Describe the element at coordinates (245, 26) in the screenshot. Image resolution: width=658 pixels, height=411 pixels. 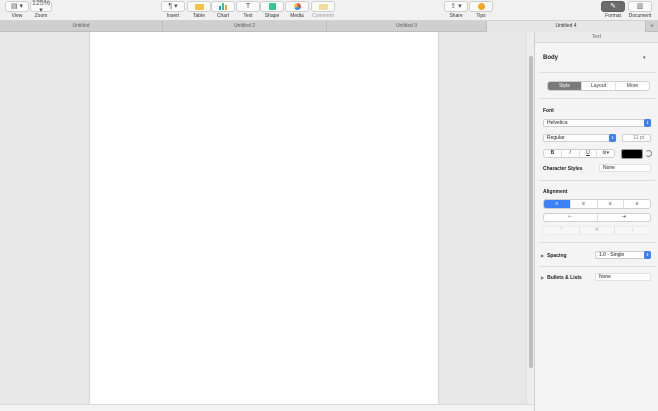
I see `tab-untitled-2: Untitled 2` at that location.